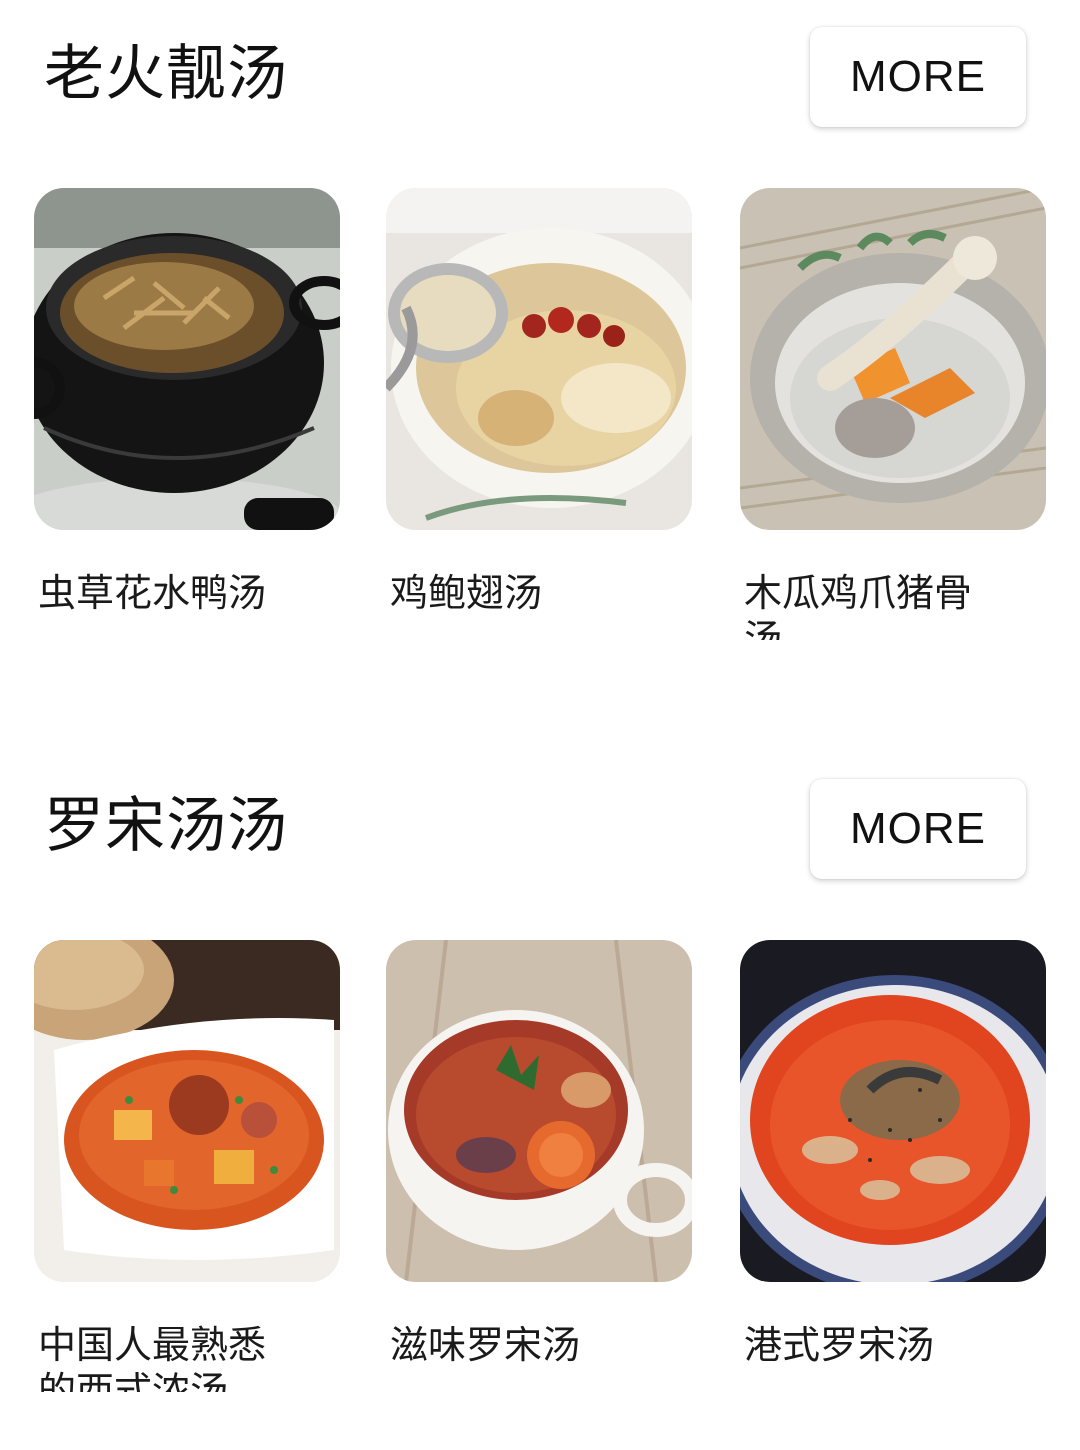 The height and width of the screenshot is (1450, 1080). Describe the element at coordinates (515, 1357) in the screenshot. I see `recipe-label: 滋味罗宋汤` at that location.